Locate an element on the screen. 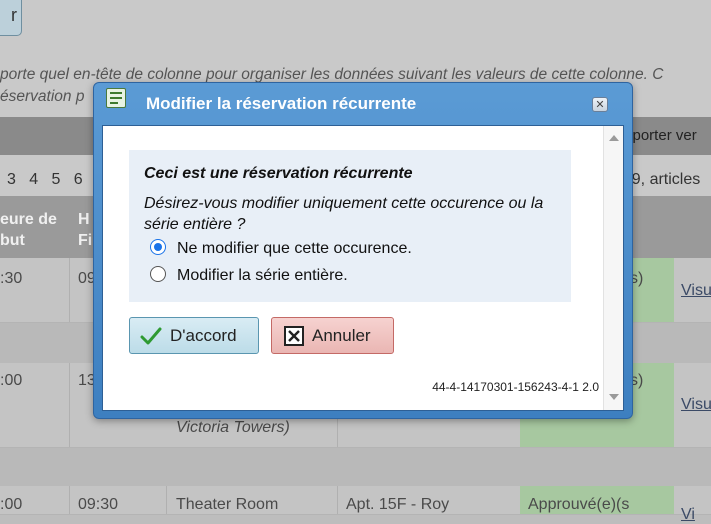 The image size is (711, 524). pager-info: r 9, articles is located at coordinates (661, 179).